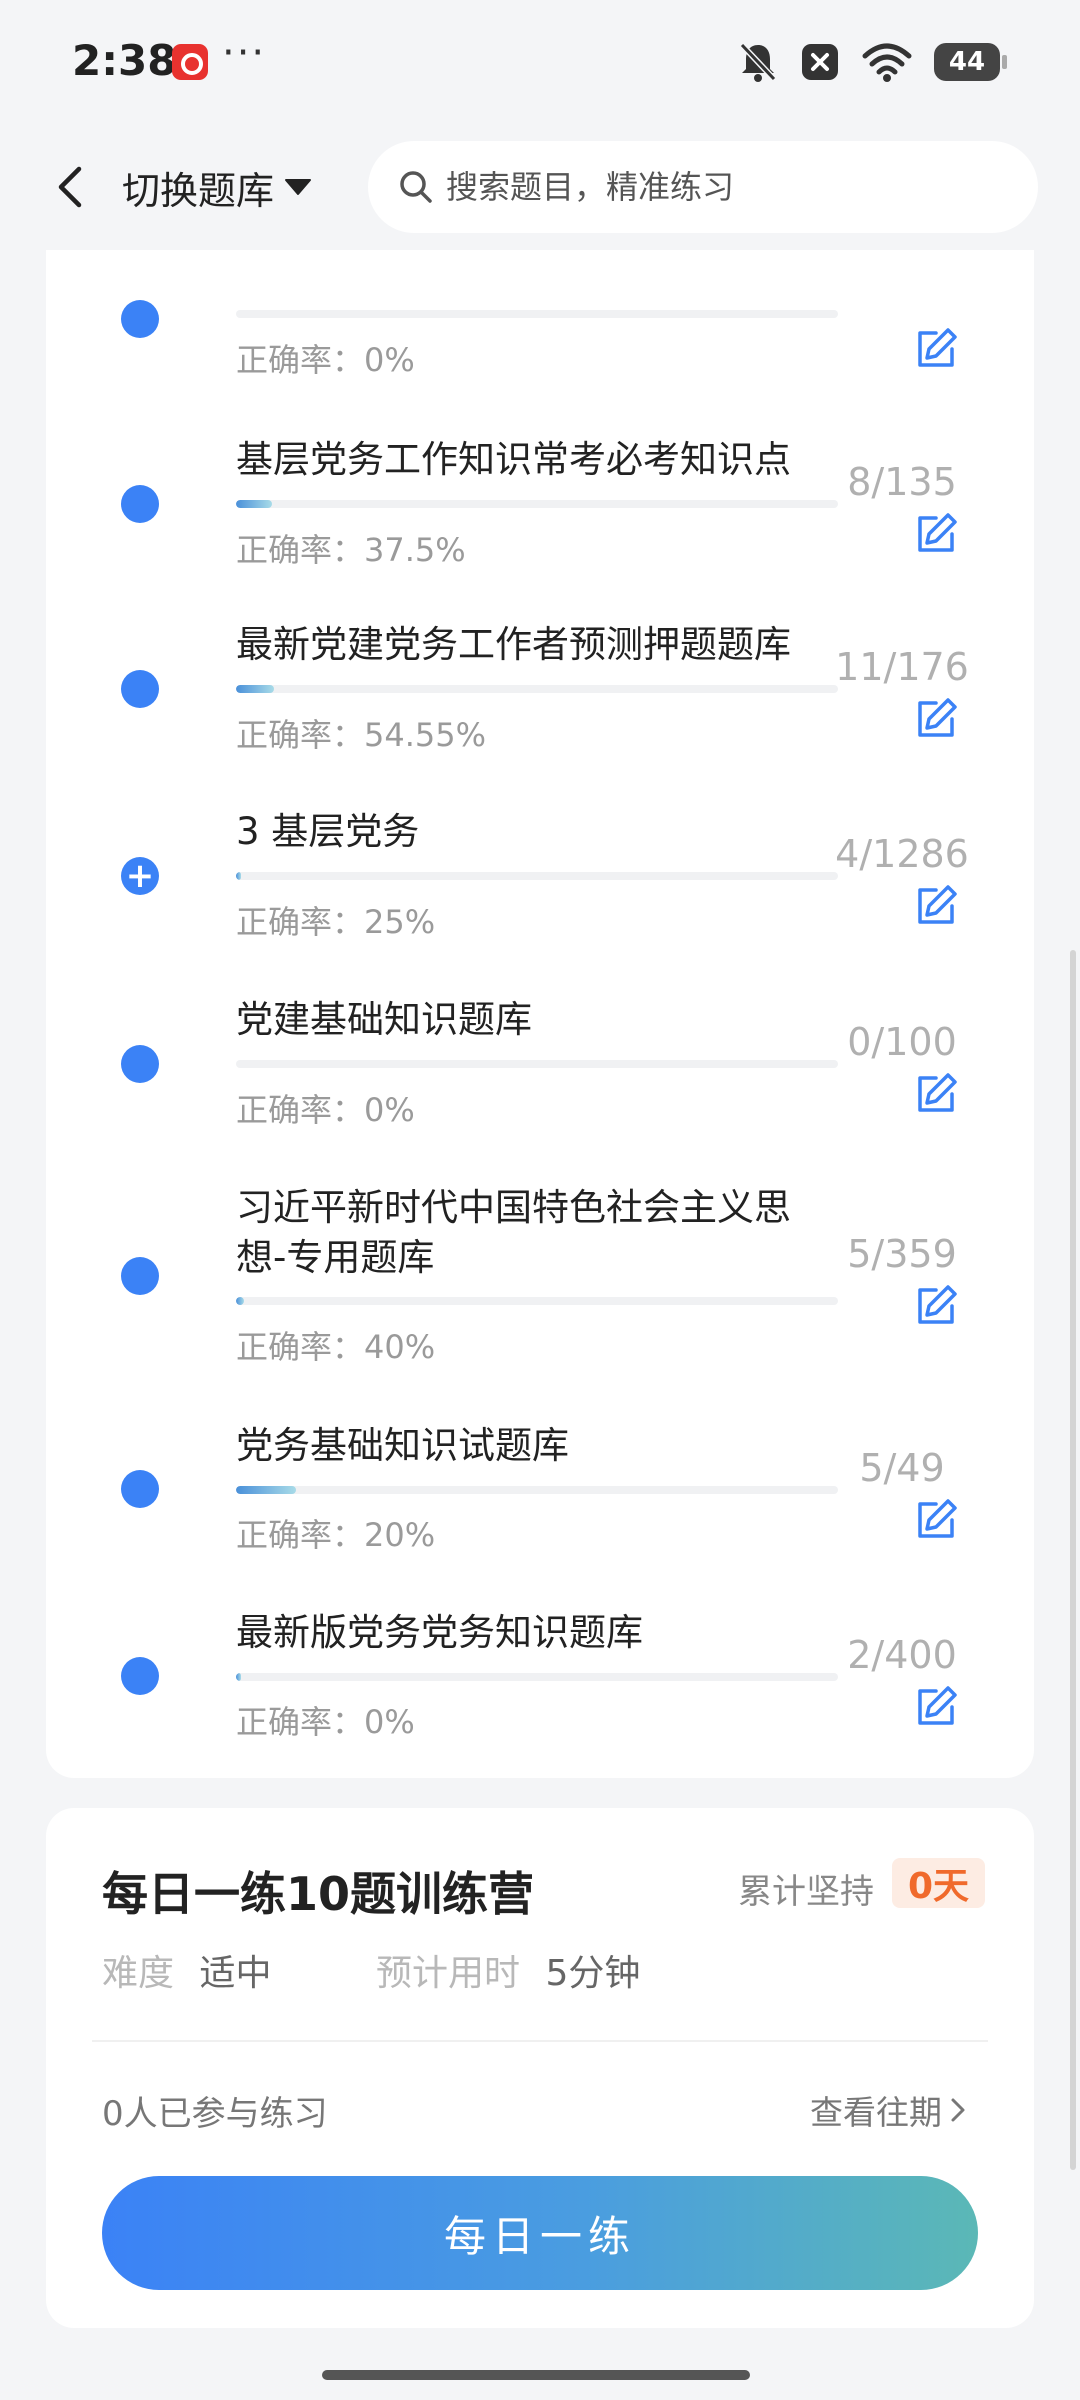 This screenshot has width=1080, height=2400. Describe the element at coordinates (138, 1973) in the screenshot. I see `difficulty-label: 难度` at that location.